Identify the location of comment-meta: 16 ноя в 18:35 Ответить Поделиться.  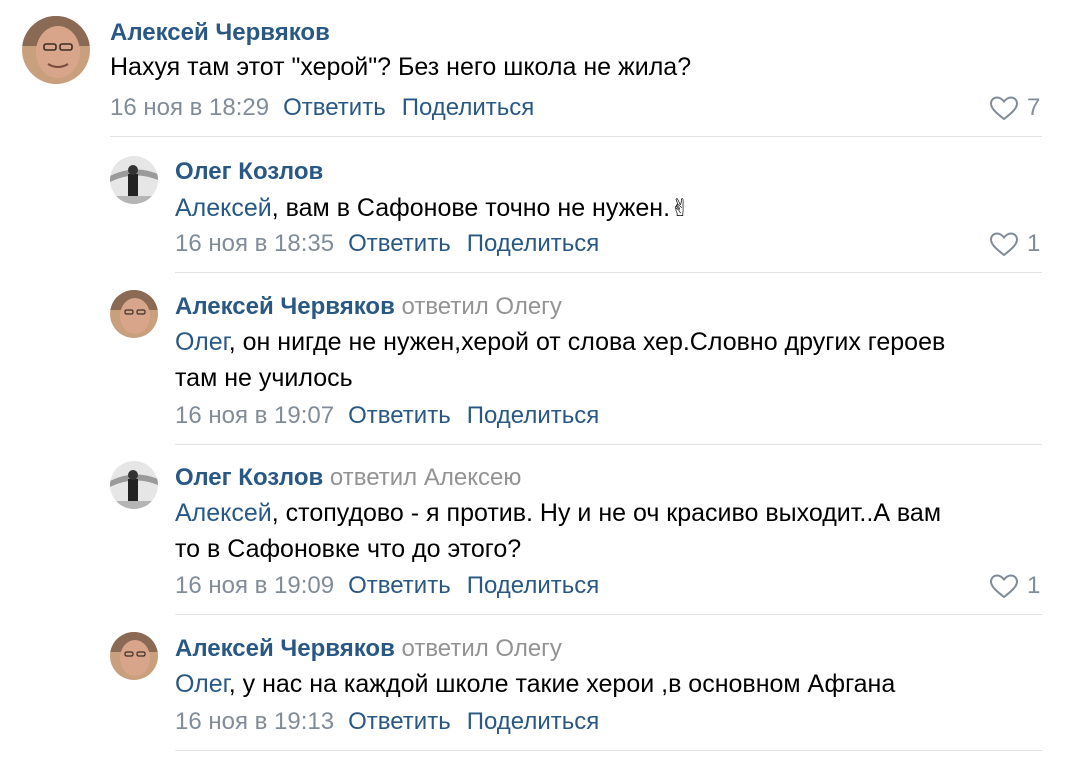
(395, 244).